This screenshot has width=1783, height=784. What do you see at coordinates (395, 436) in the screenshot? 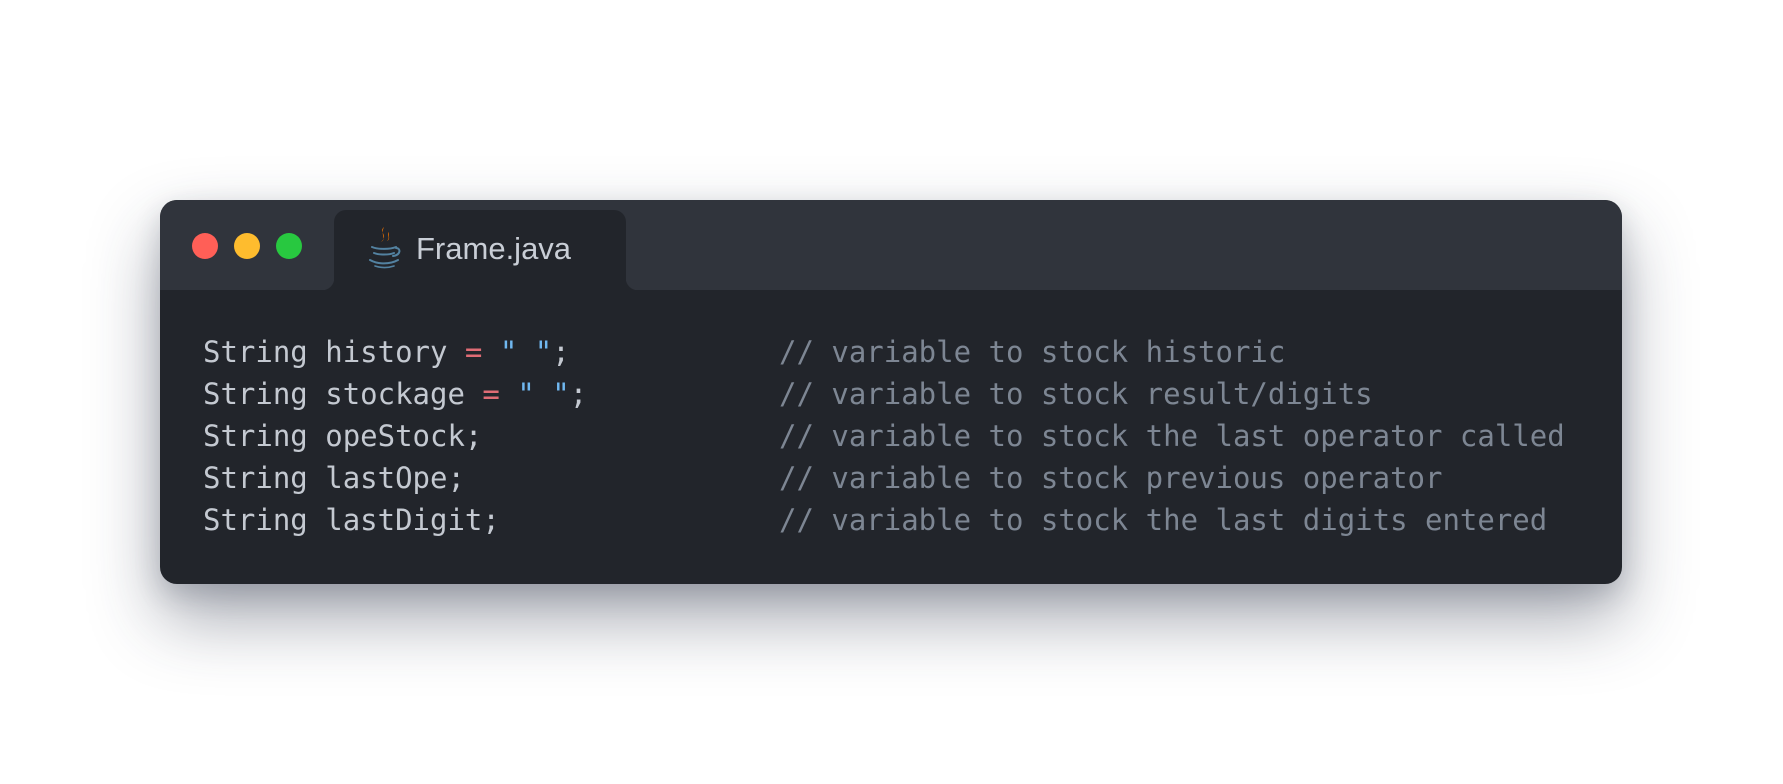
I see `variable-name: opeStock` at bounding box center [395, 436].